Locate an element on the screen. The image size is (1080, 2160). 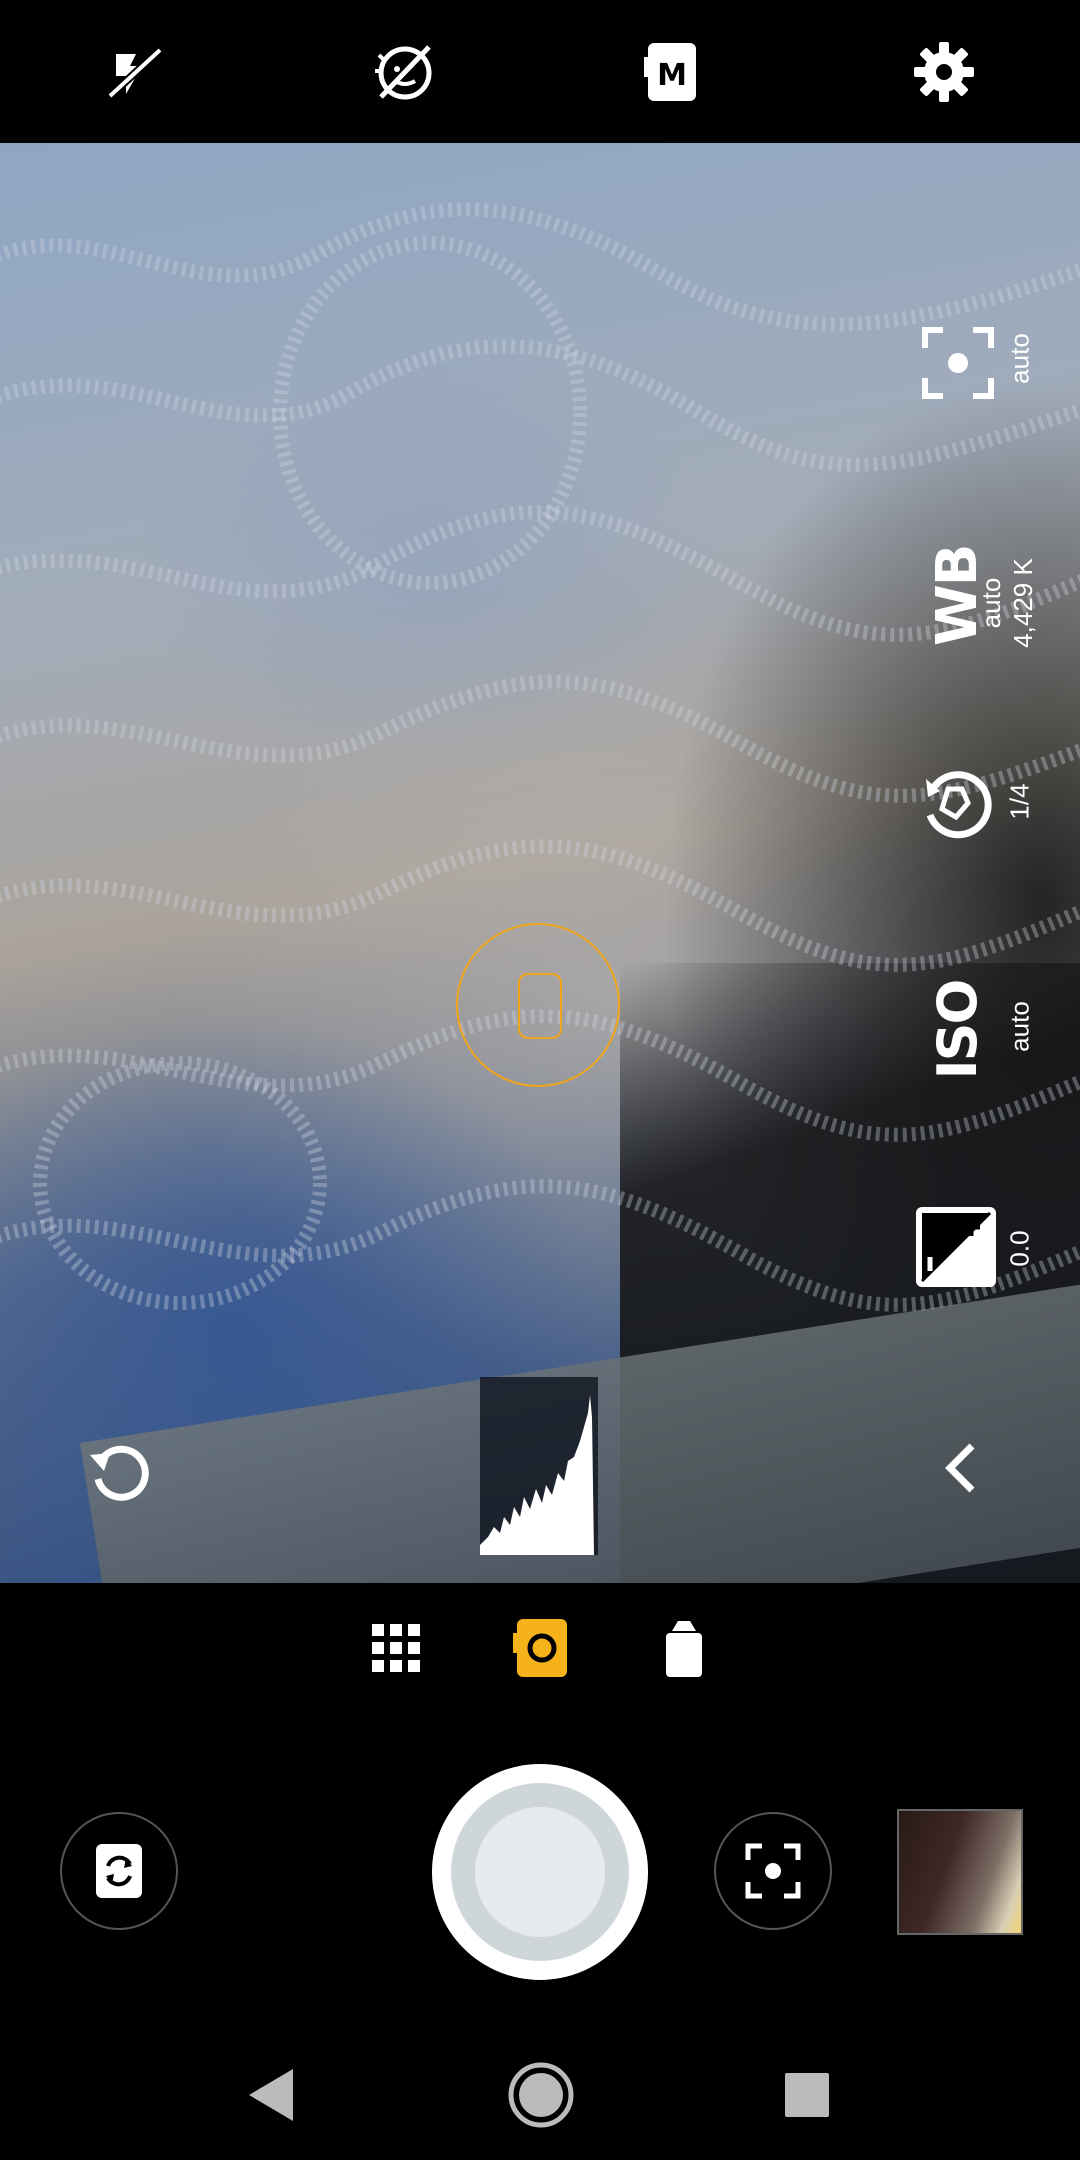
focus-lock-button is located at coordinates (773, 1871).